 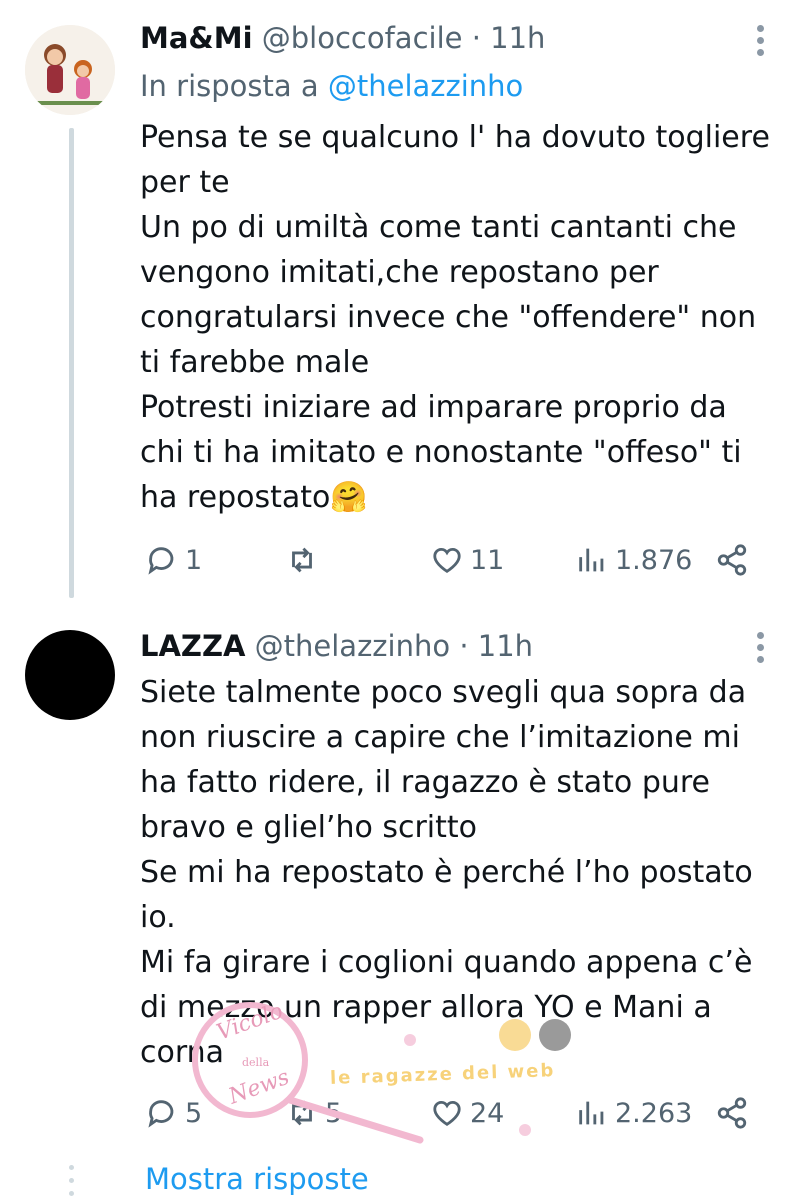 I want to click on author-handle: @bloccofacile, so click(x=362, y=38).